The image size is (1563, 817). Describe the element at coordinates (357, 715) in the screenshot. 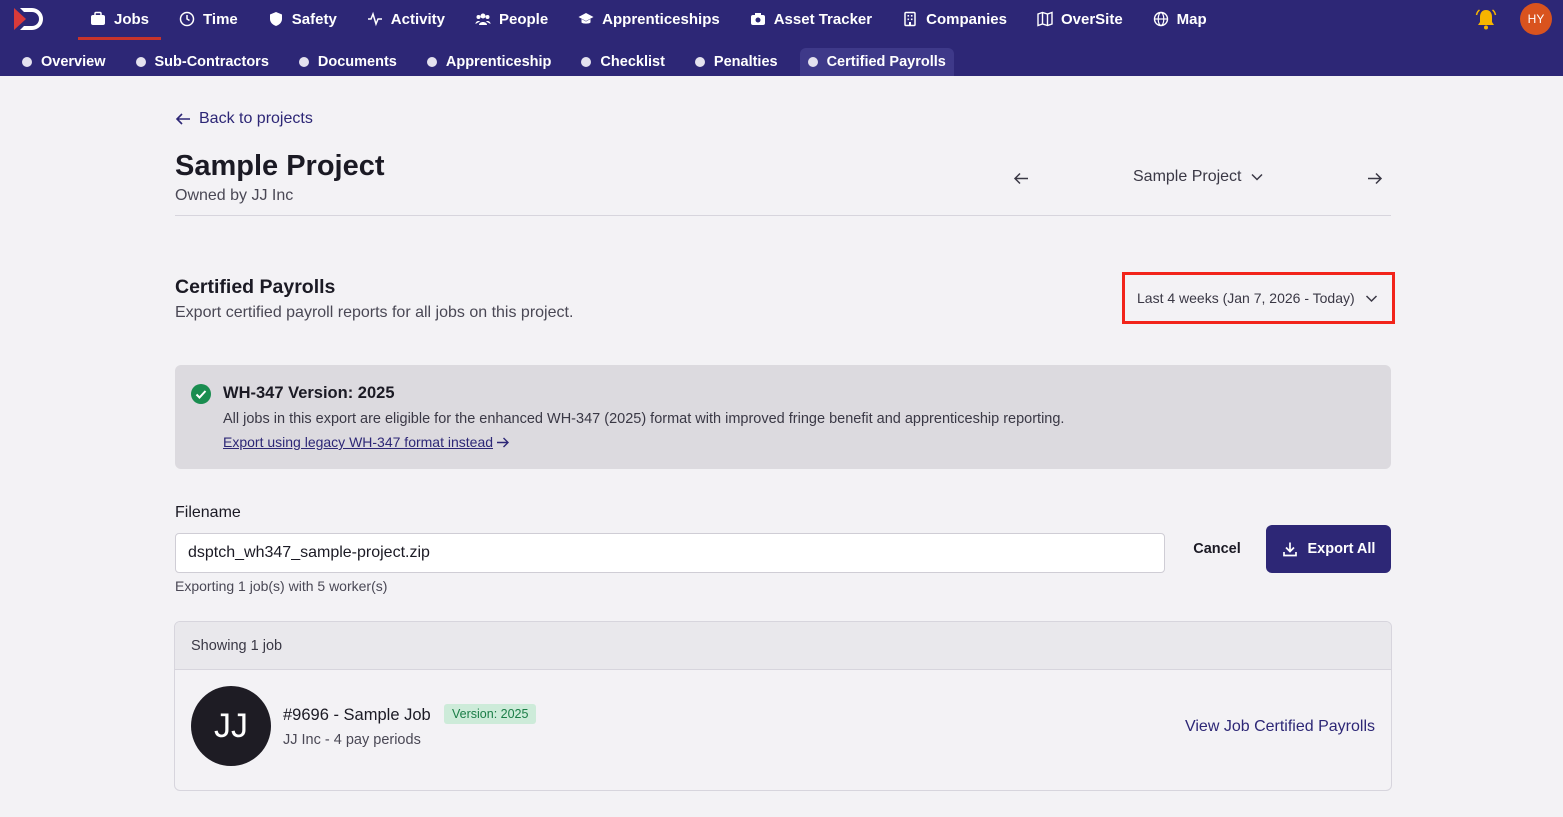

I see `job-title: #9696 - Sample Job` at that location.